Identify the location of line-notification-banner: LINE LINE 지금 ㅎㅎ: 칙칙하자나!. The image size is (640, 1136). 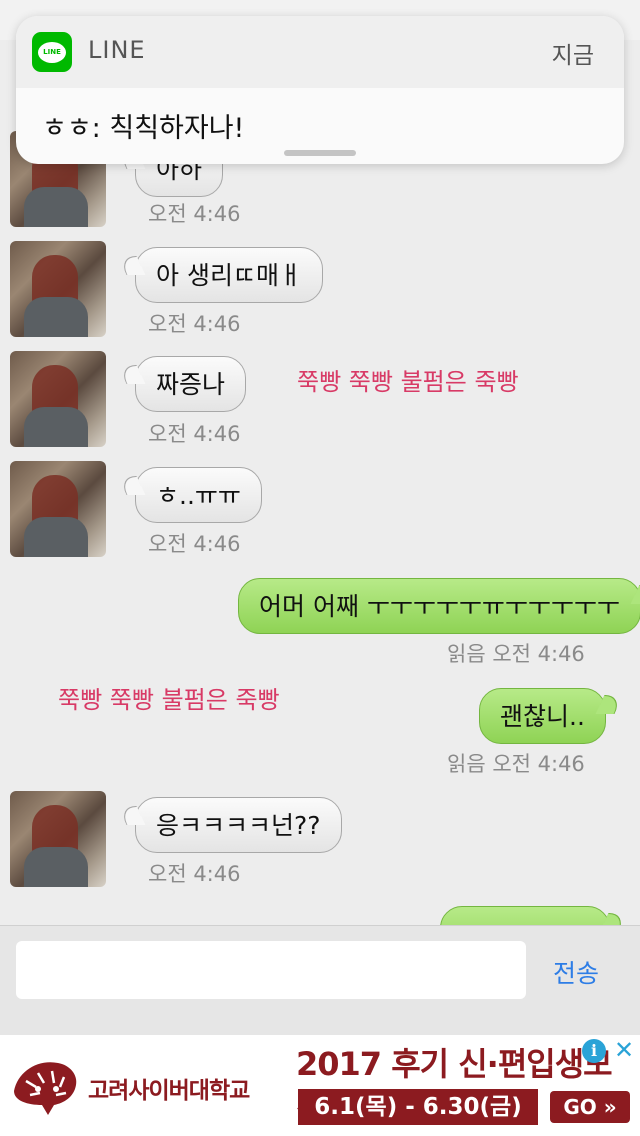
(320, 90).